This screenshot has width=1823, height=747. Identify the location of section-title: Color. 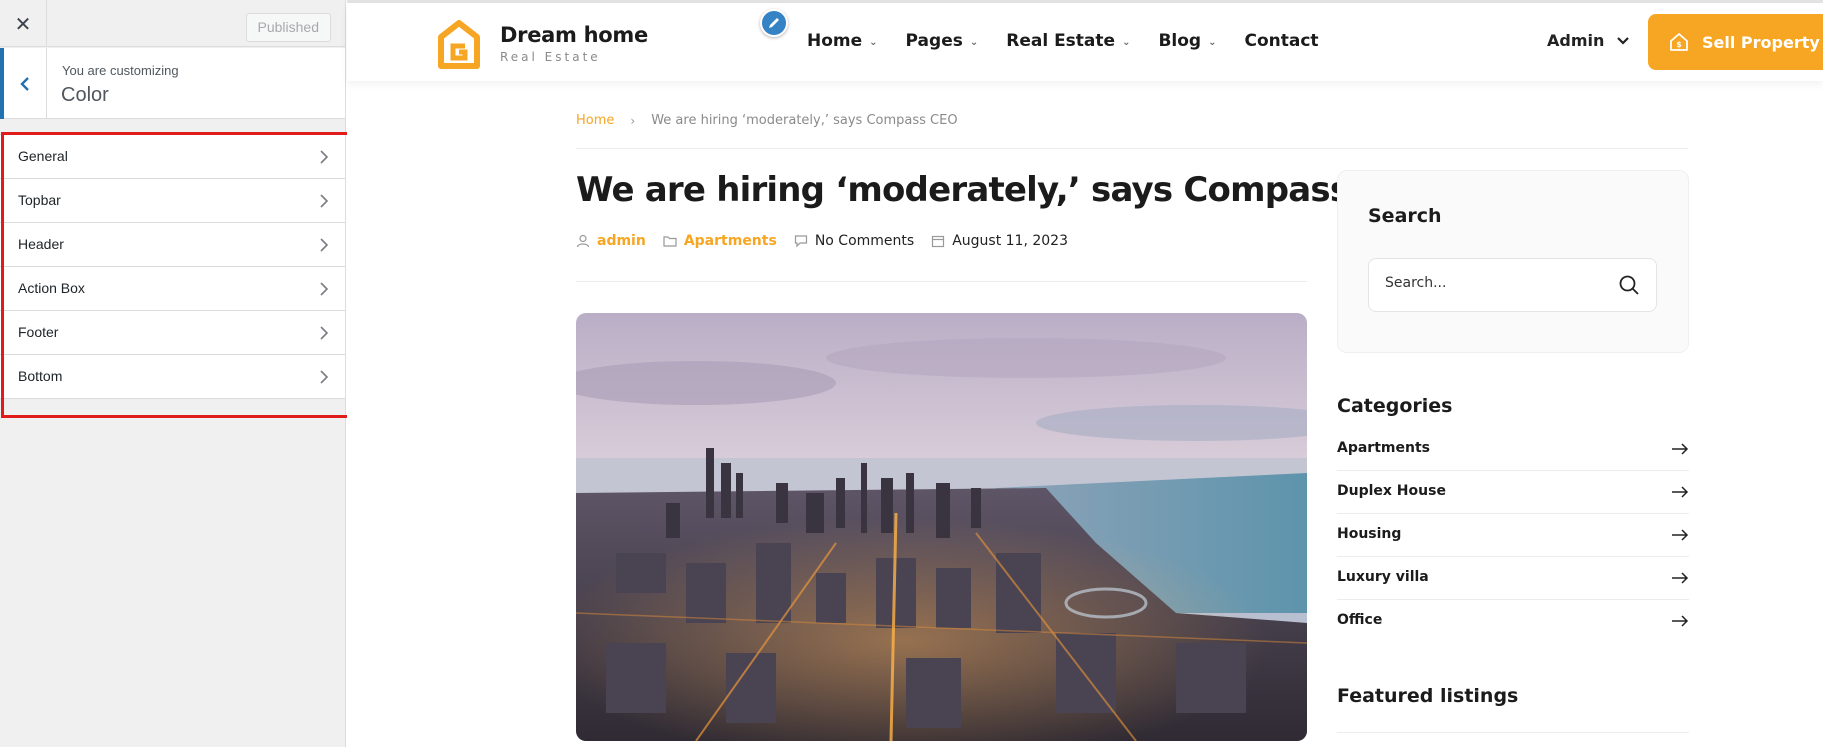
(85, 95).